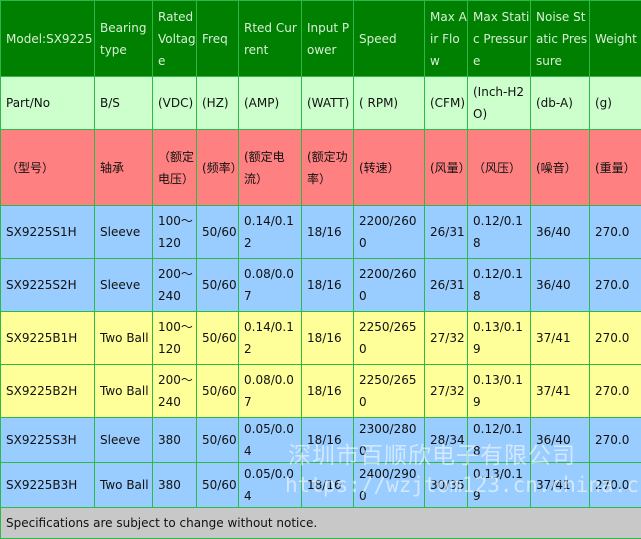 Image resolution: width=641 pixels, height=539 pixels. Describe the element at coordinates (48, 285) in the screenshot. I see `table-cell: SX9225S2H` at that location.